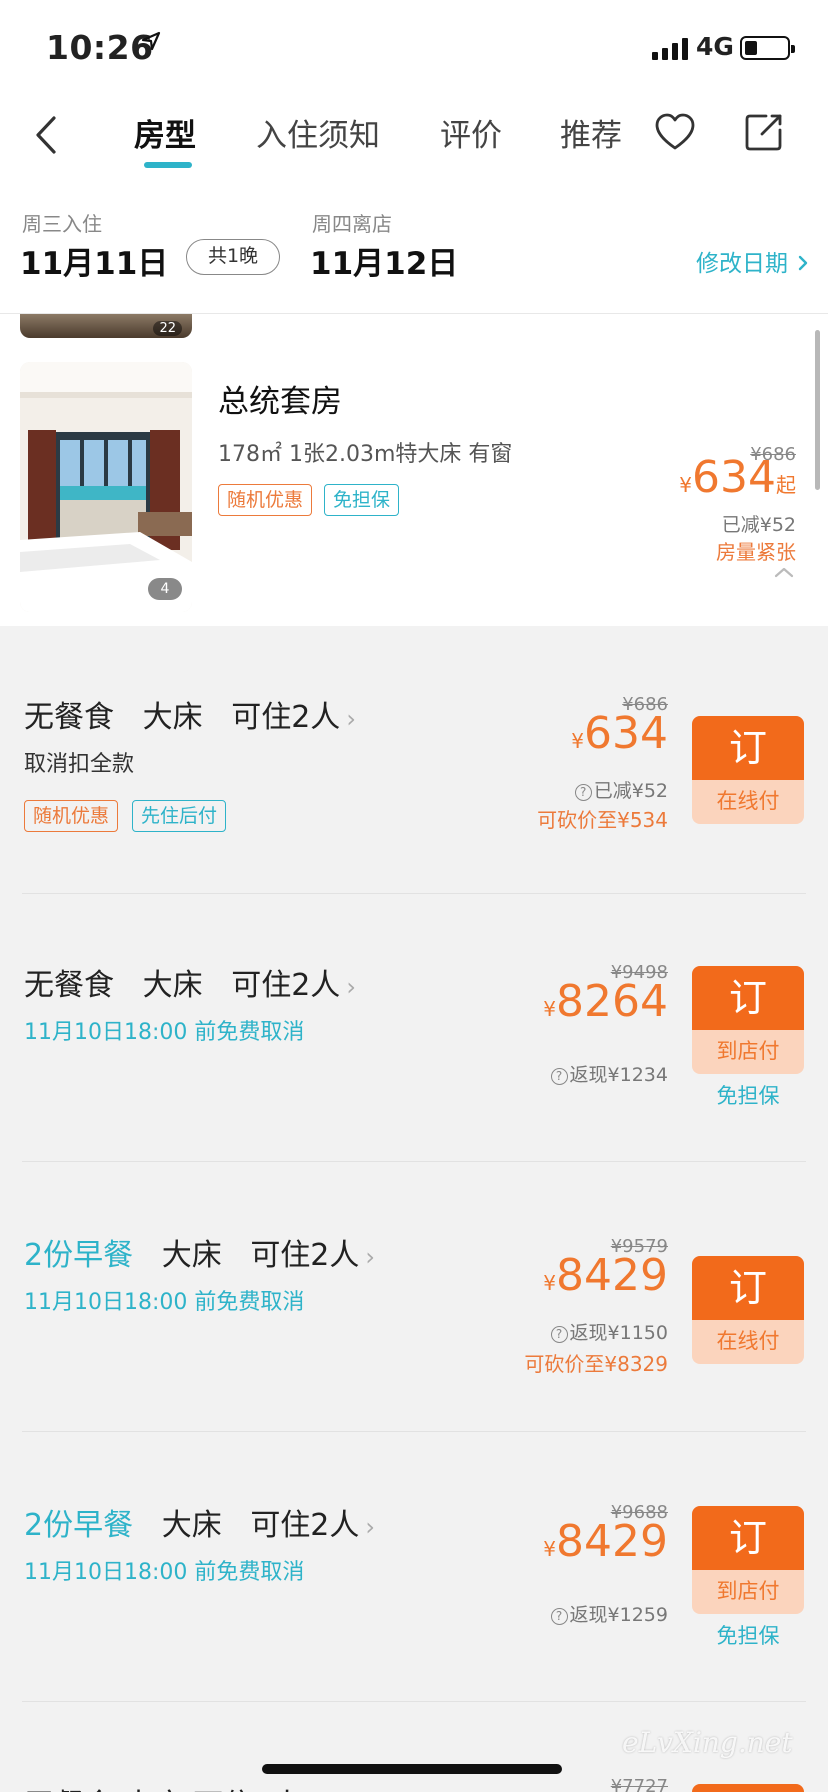  Describe the element at coordinates (602, 820) in the screenshot. I see `bargain-text: 可砍价至¥534` at that location.